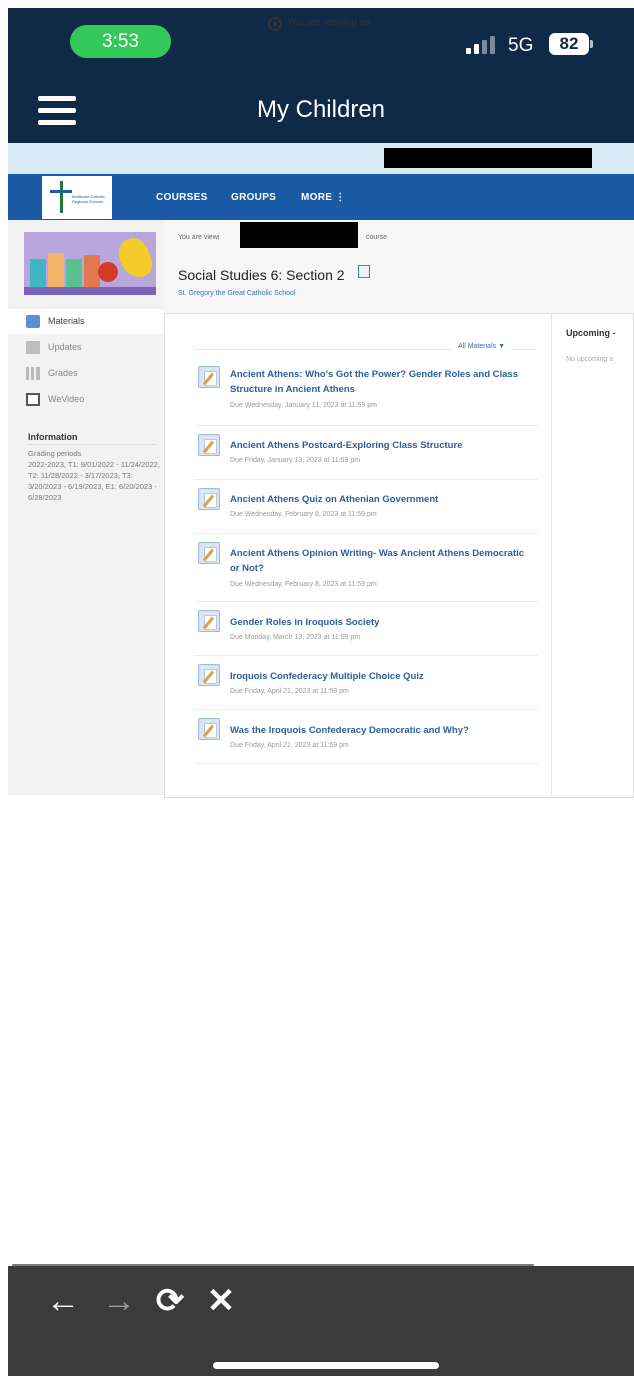  I want to click on sidebar-item-label: Grades, so click(63, 373).